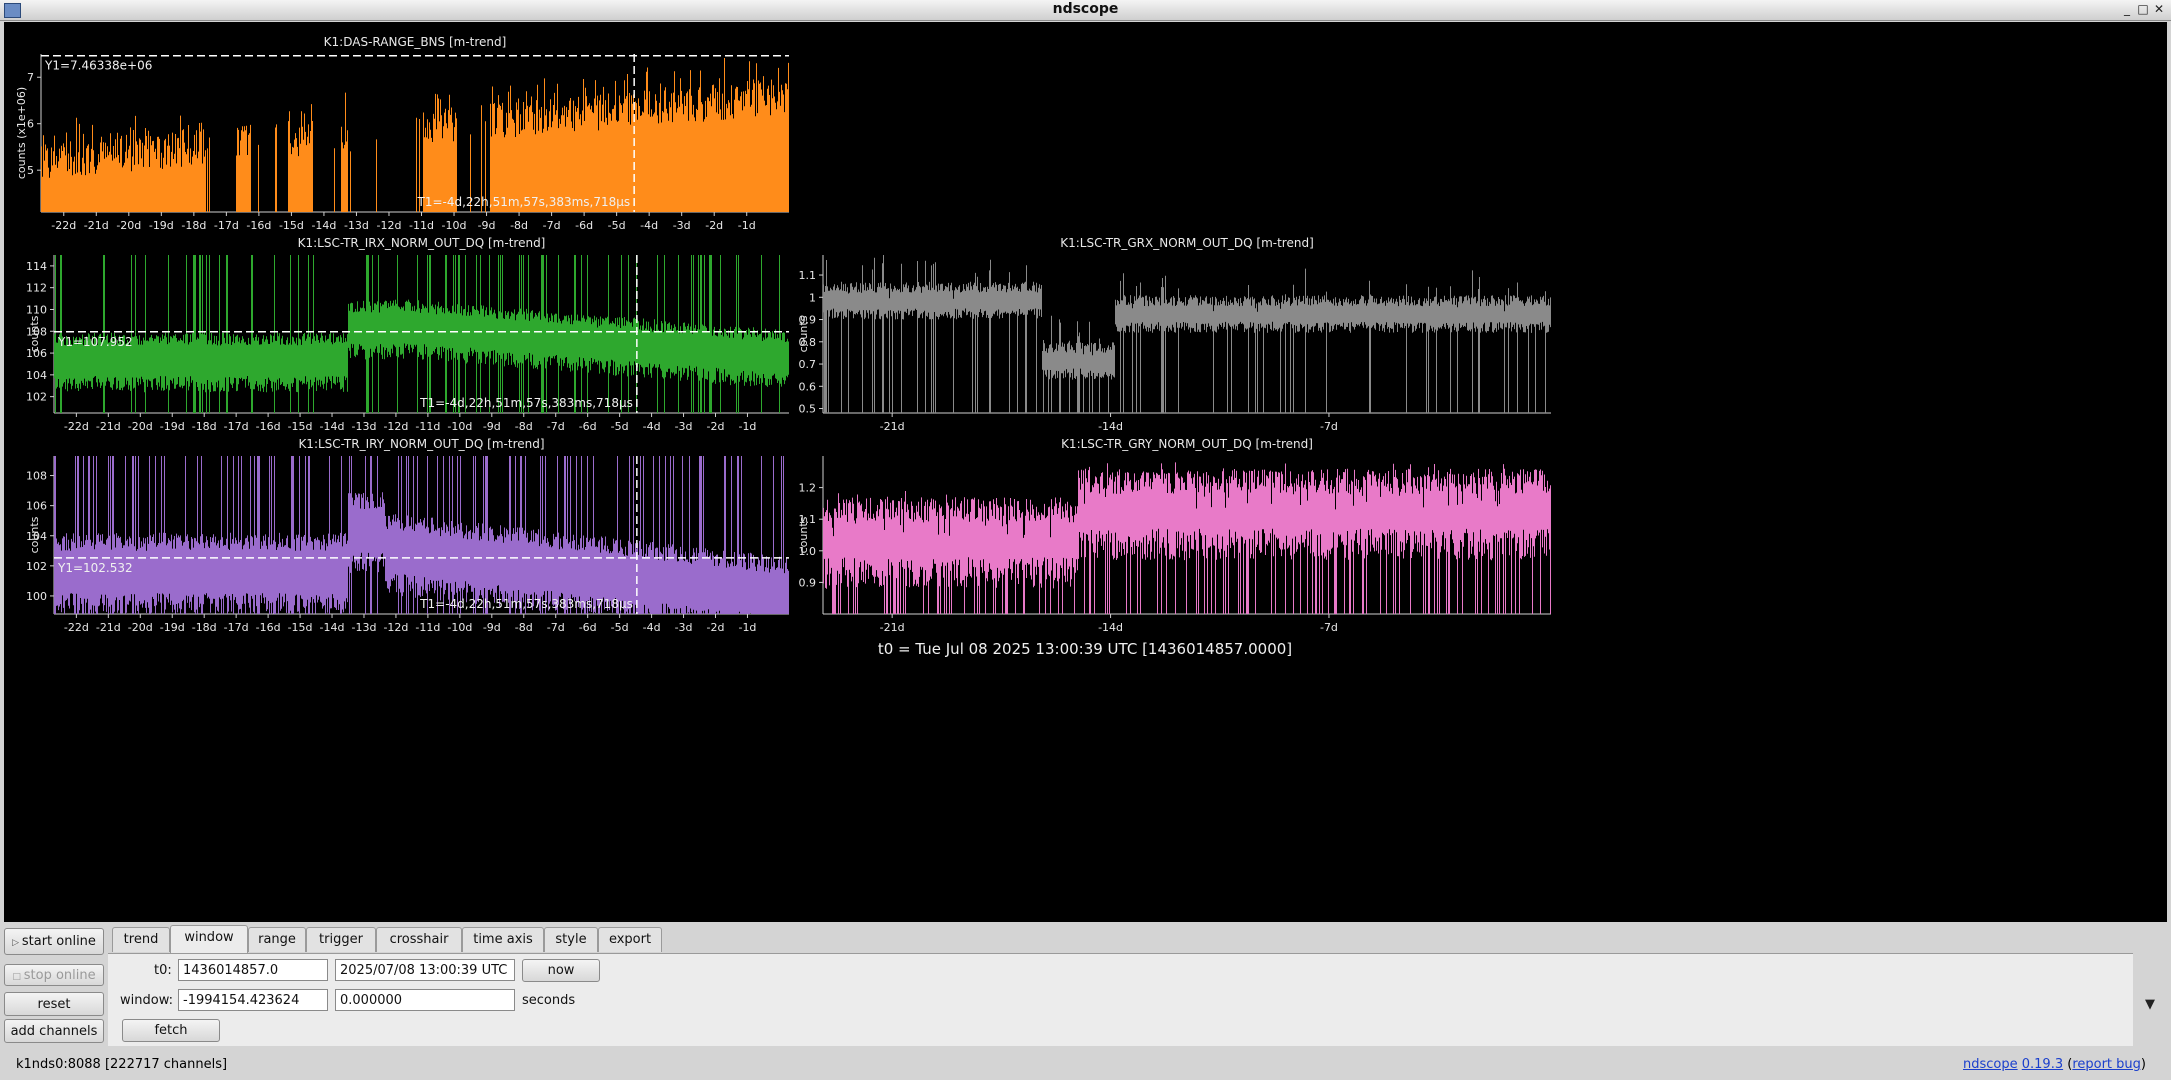 This screenshot has width=2171, height=1080. I want to click on x-tick-label: -18d, so click(204, 426).